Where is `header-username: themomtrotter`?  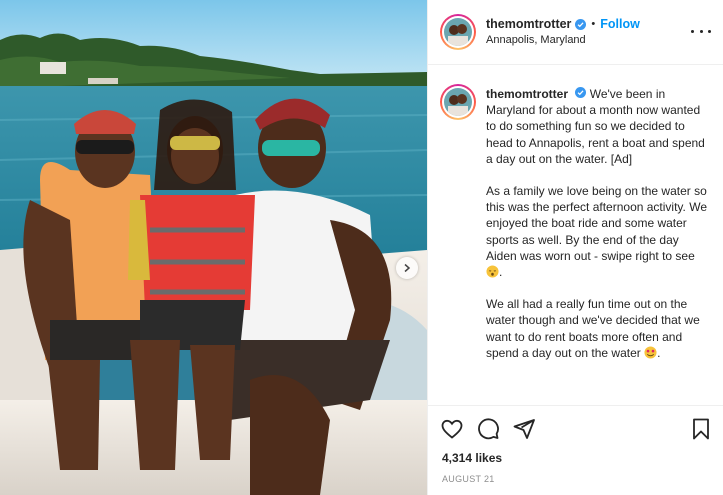 header-username: themomtrotter is located at coordinates (528, 24).